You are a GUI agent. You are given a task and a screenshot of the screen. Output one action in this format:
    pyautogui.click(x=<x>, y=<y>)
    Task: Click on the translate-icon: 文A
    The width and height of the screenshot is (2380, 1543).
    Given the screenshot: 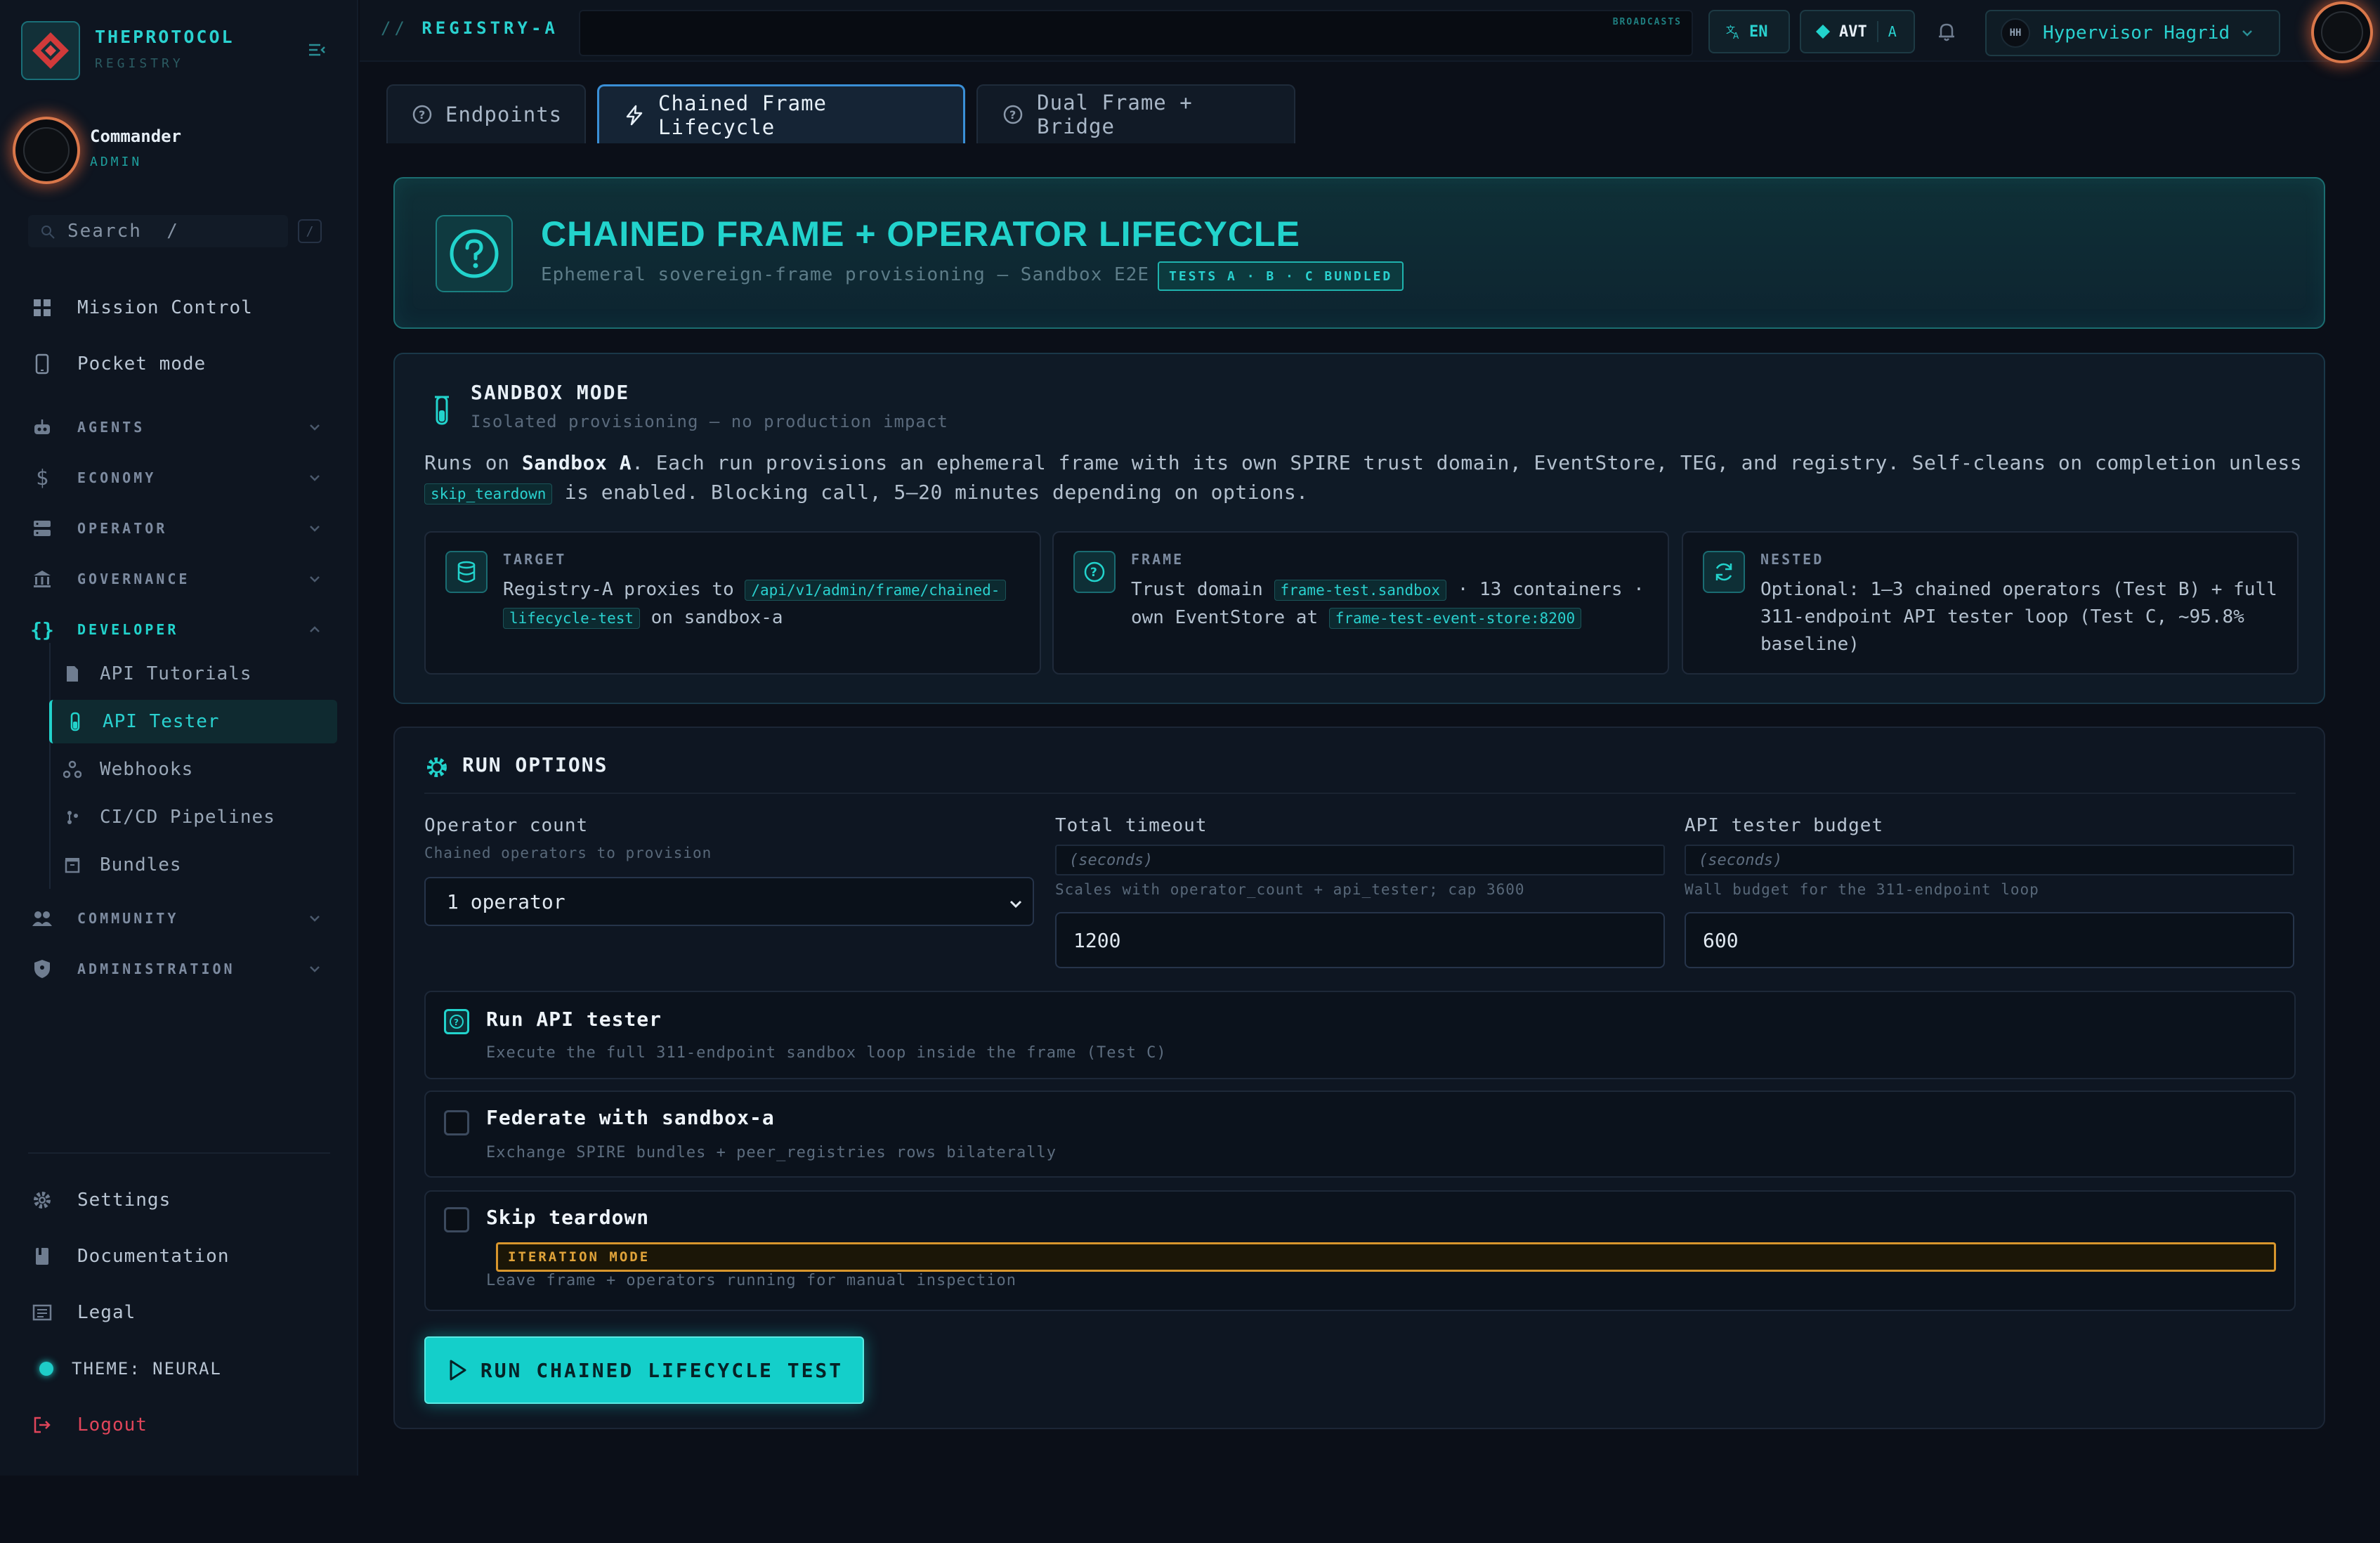 What is the action you would take?
    pyautogui.click(x=1733, y=32)
    